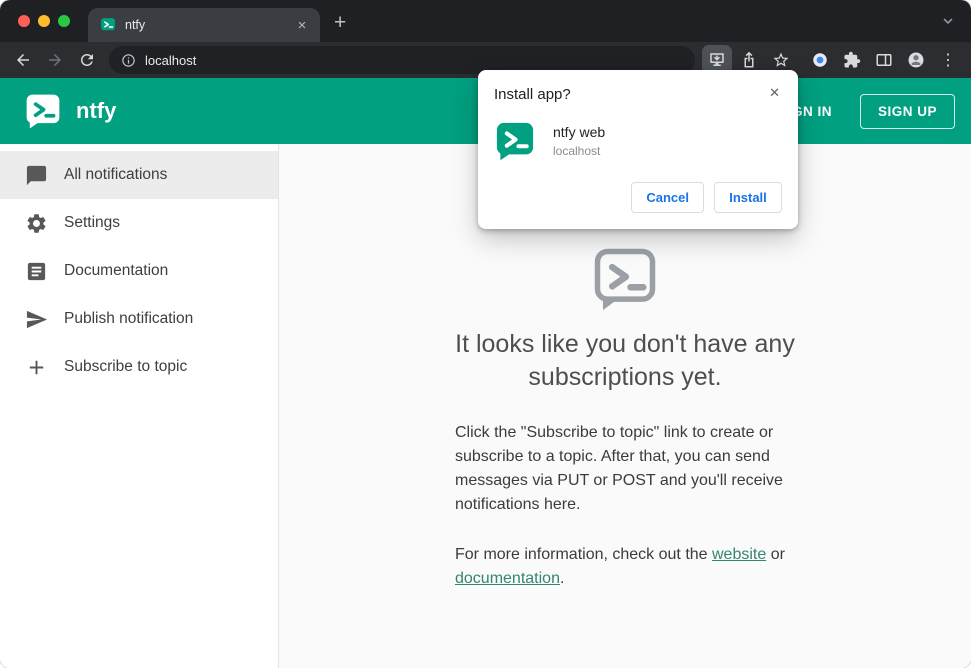 The width and height of the screenshot is (971, 668). I want to click on close-window-button, so click(24, 21).